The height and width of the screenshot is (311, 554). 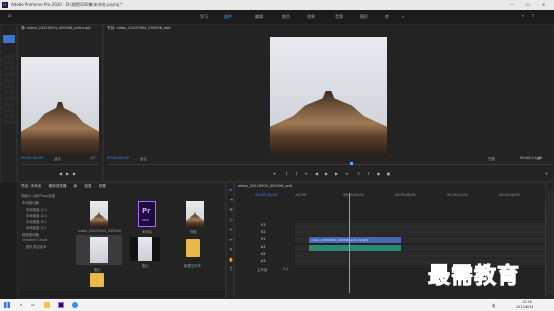 I want to click on timeline-timecode: 00;00;00;00, so click(x=266, y=195).